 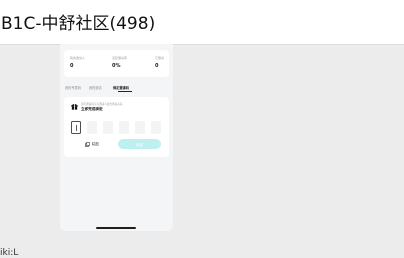 I want to click on tab-my-code: 我的专属码, so click(x=73, y=87).